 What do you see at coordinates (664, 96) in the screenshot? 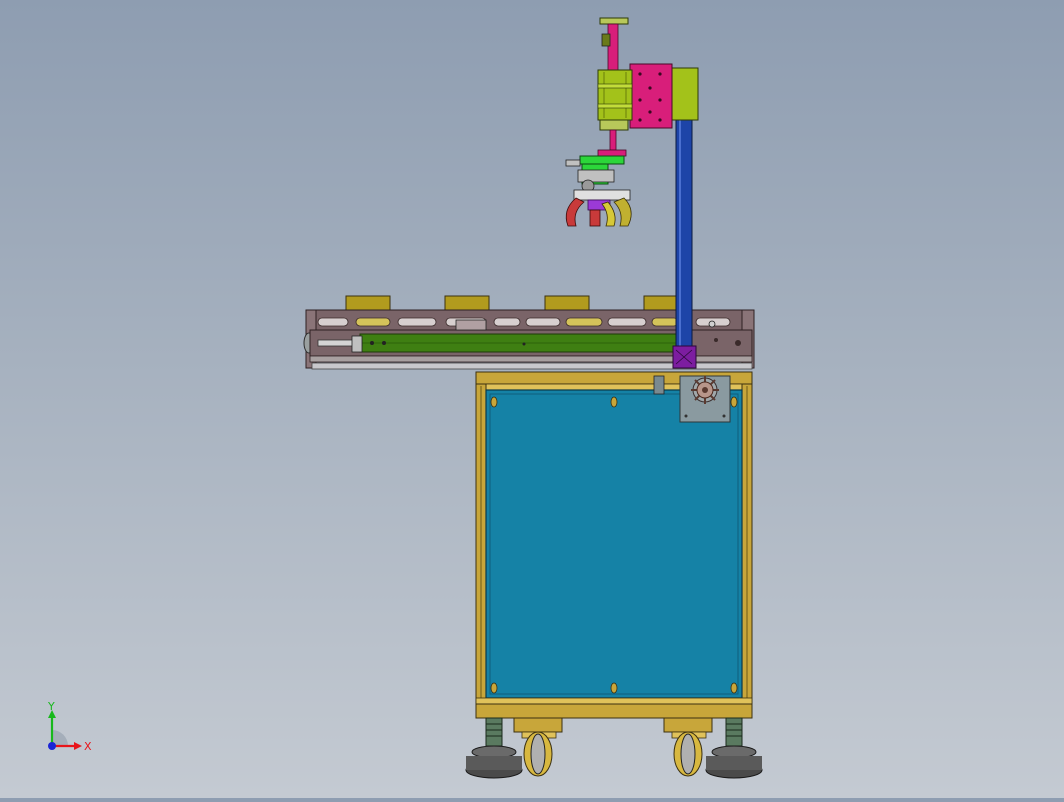
I see `linear-module` at bounding box center [664, 96].